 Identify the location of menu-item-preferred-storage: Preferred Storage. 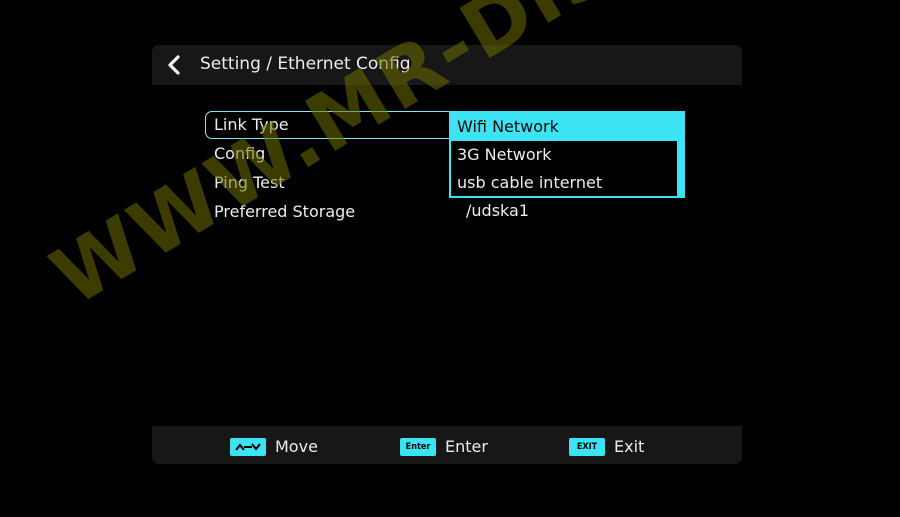
(330, 212).